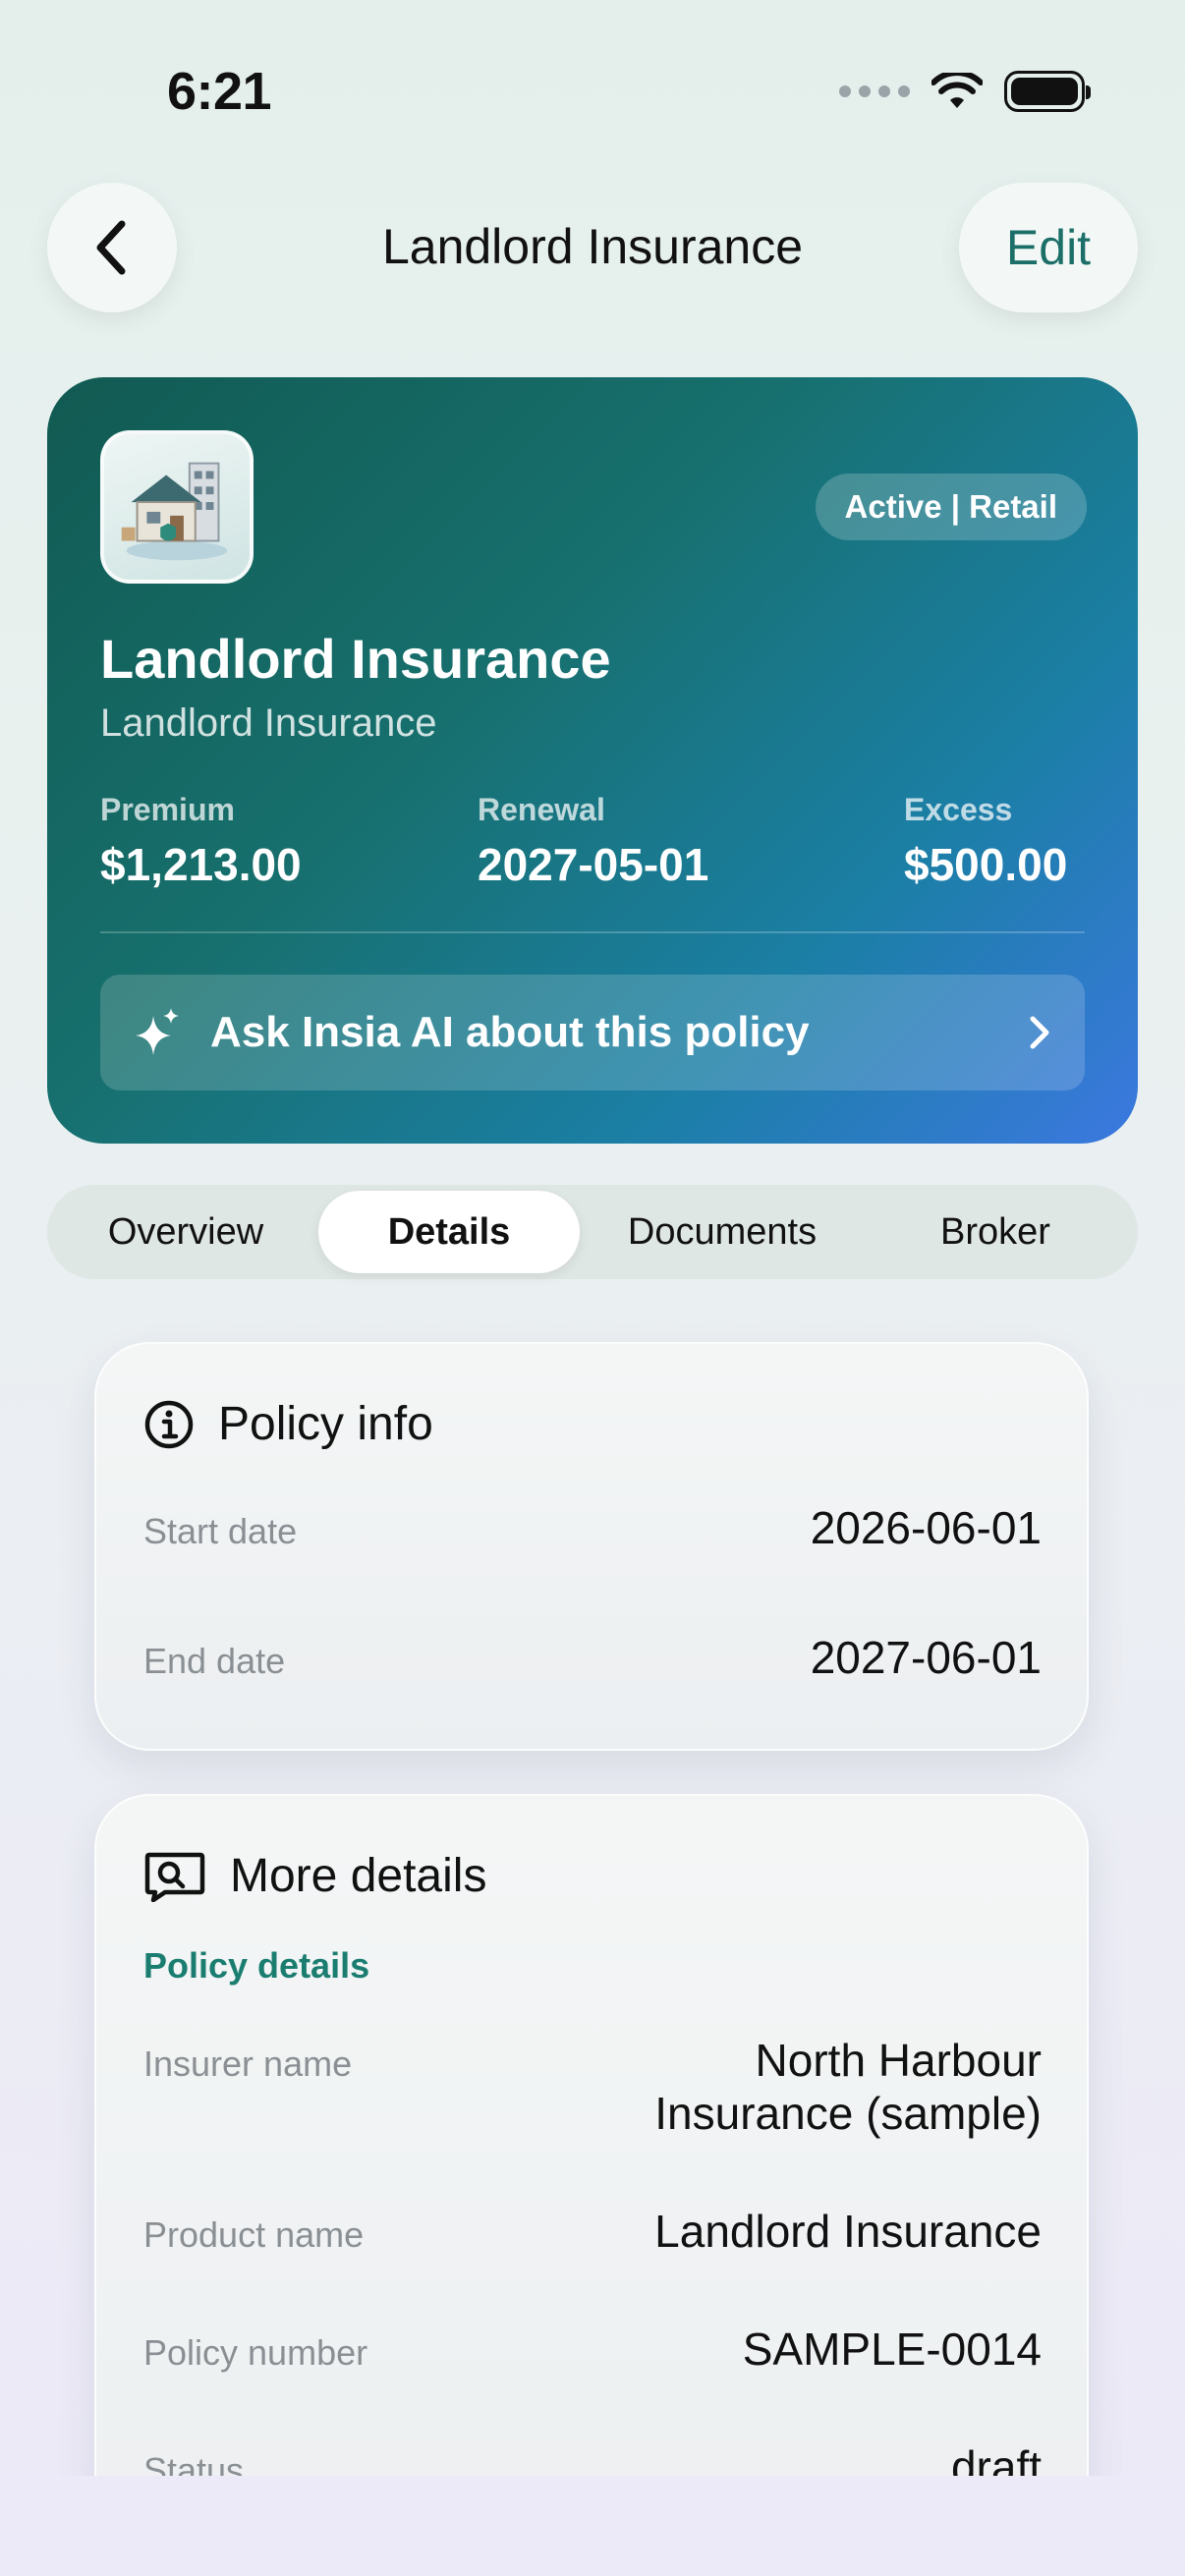 The width and height of the screenshot is (1185, 2576). Describe the element at coordinates (996, 1232) in the screenshot. I see `tab-broker: Broker` at that location.